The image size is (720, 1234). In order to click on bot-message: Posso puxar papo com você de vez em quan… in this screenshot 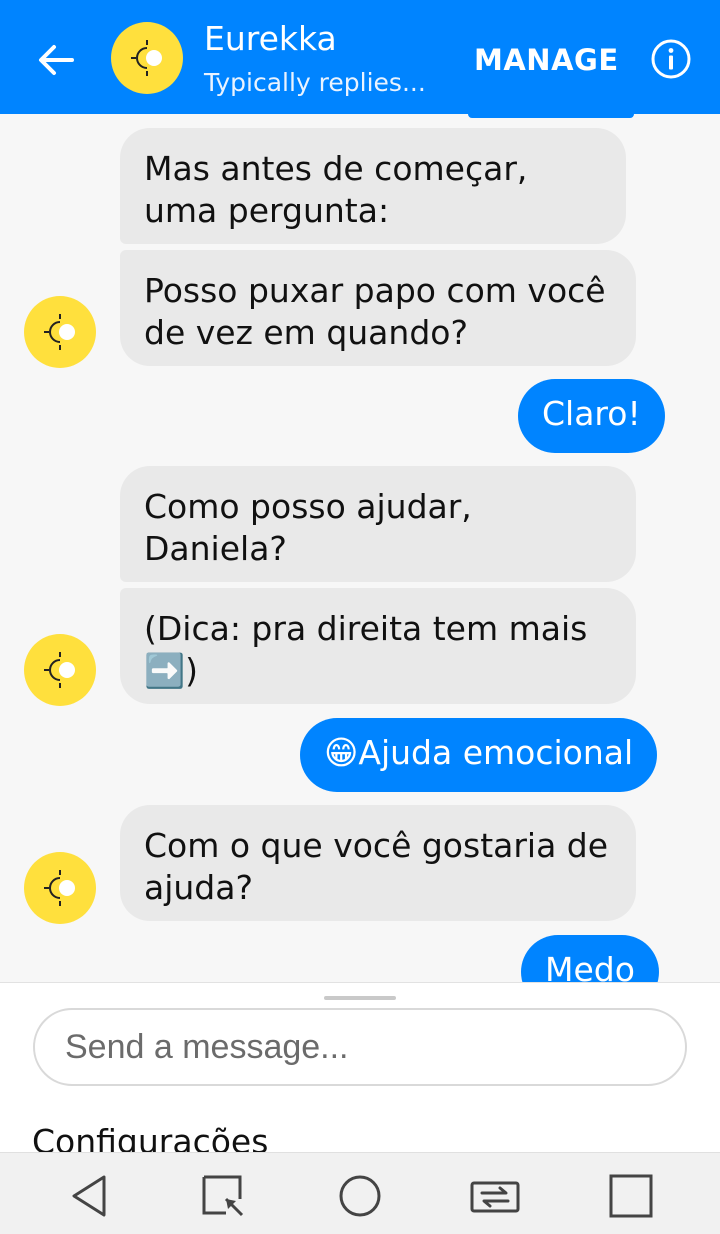, I will do `click(378, 308)`.